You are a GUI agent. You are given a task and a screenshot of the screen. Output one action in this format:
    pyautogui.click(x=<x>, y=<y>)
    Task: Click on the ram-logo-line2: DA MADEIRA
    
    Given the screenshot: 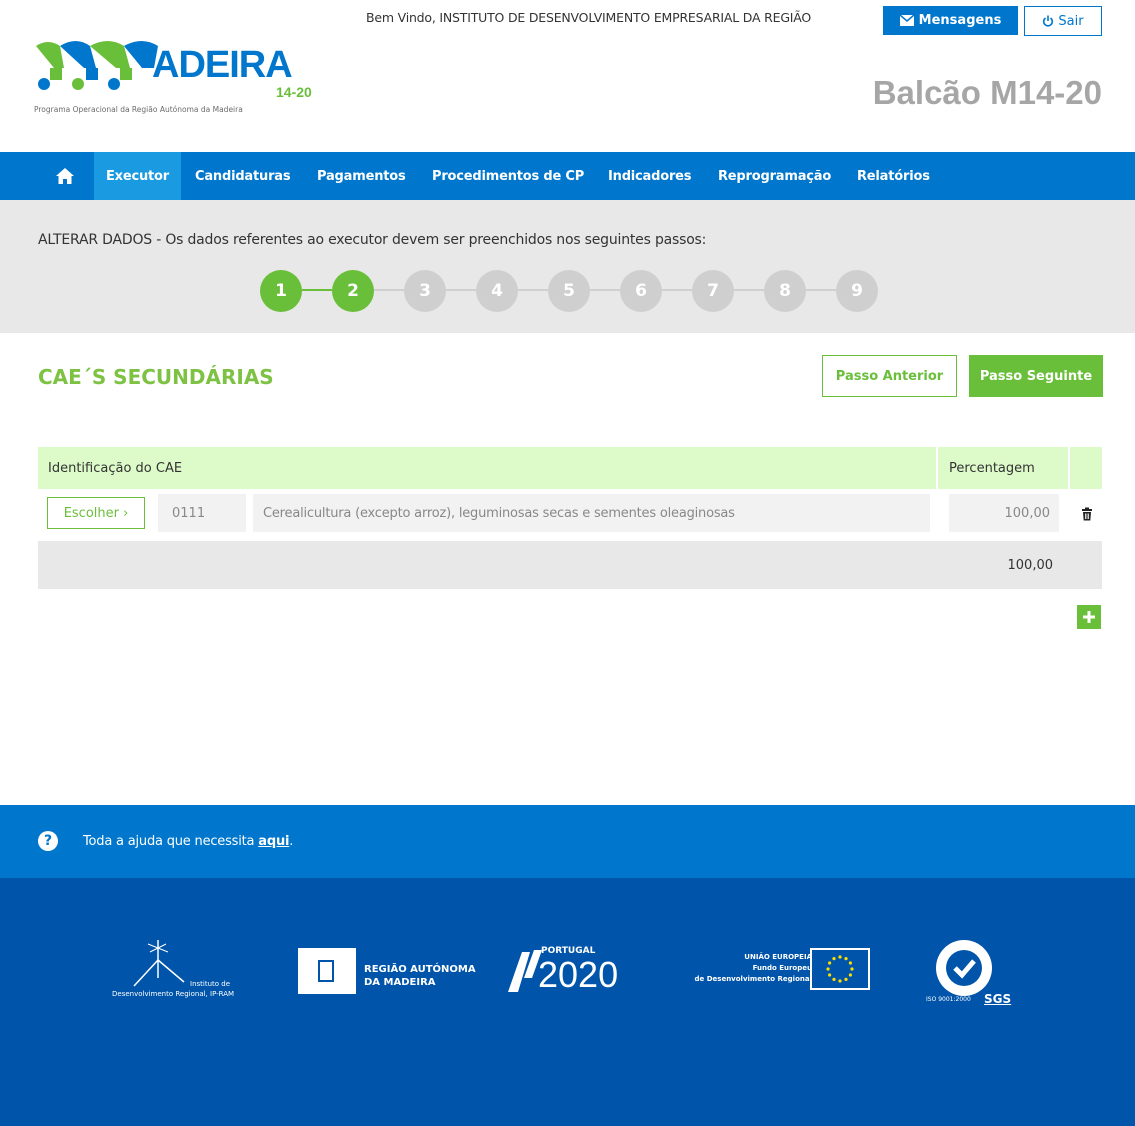 What is the action you would take?
    pyautogui.click(x=400, y=982)
    